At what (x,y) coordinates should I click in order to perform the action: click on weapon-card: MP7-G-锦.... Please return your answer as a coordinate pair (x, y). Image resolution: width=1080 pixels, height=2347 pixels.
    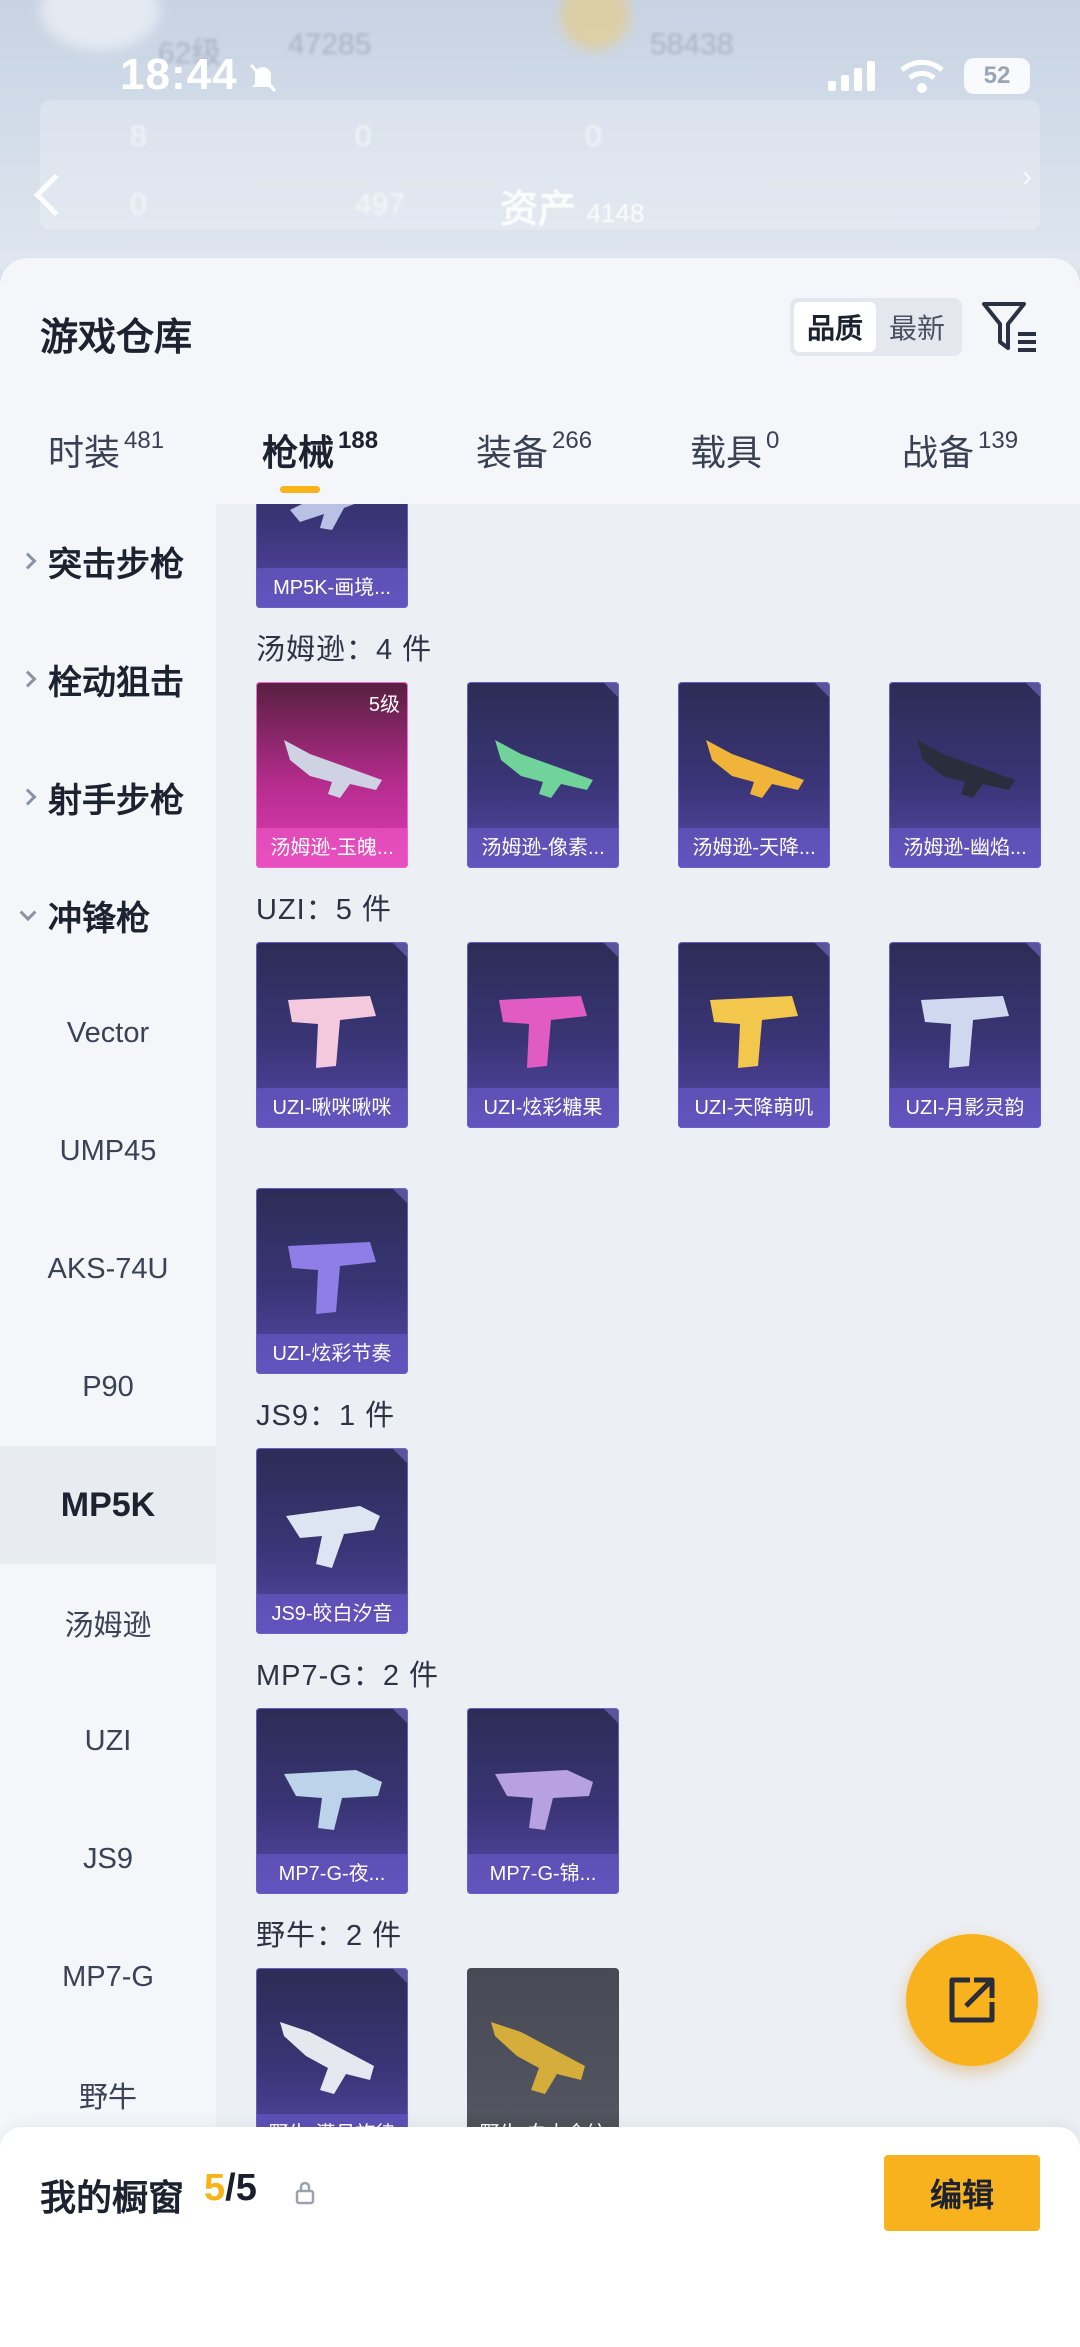
    Looking at the image, I should click on (543, 1801).